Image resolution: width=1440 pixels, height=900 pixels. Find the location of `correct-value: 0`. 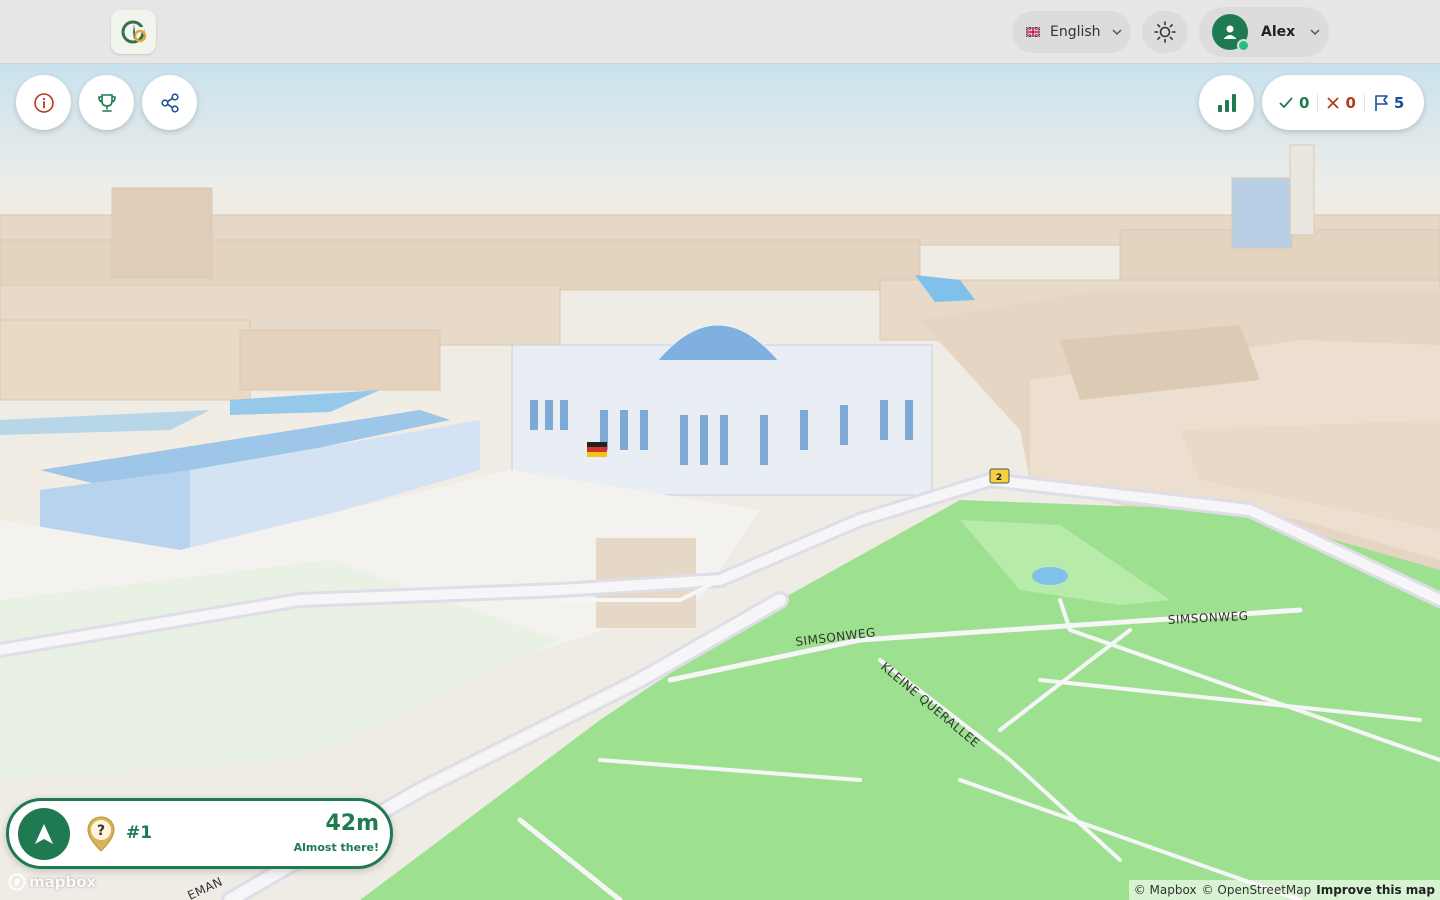

correct-value: 0 is located at coordinates (1304, 102).